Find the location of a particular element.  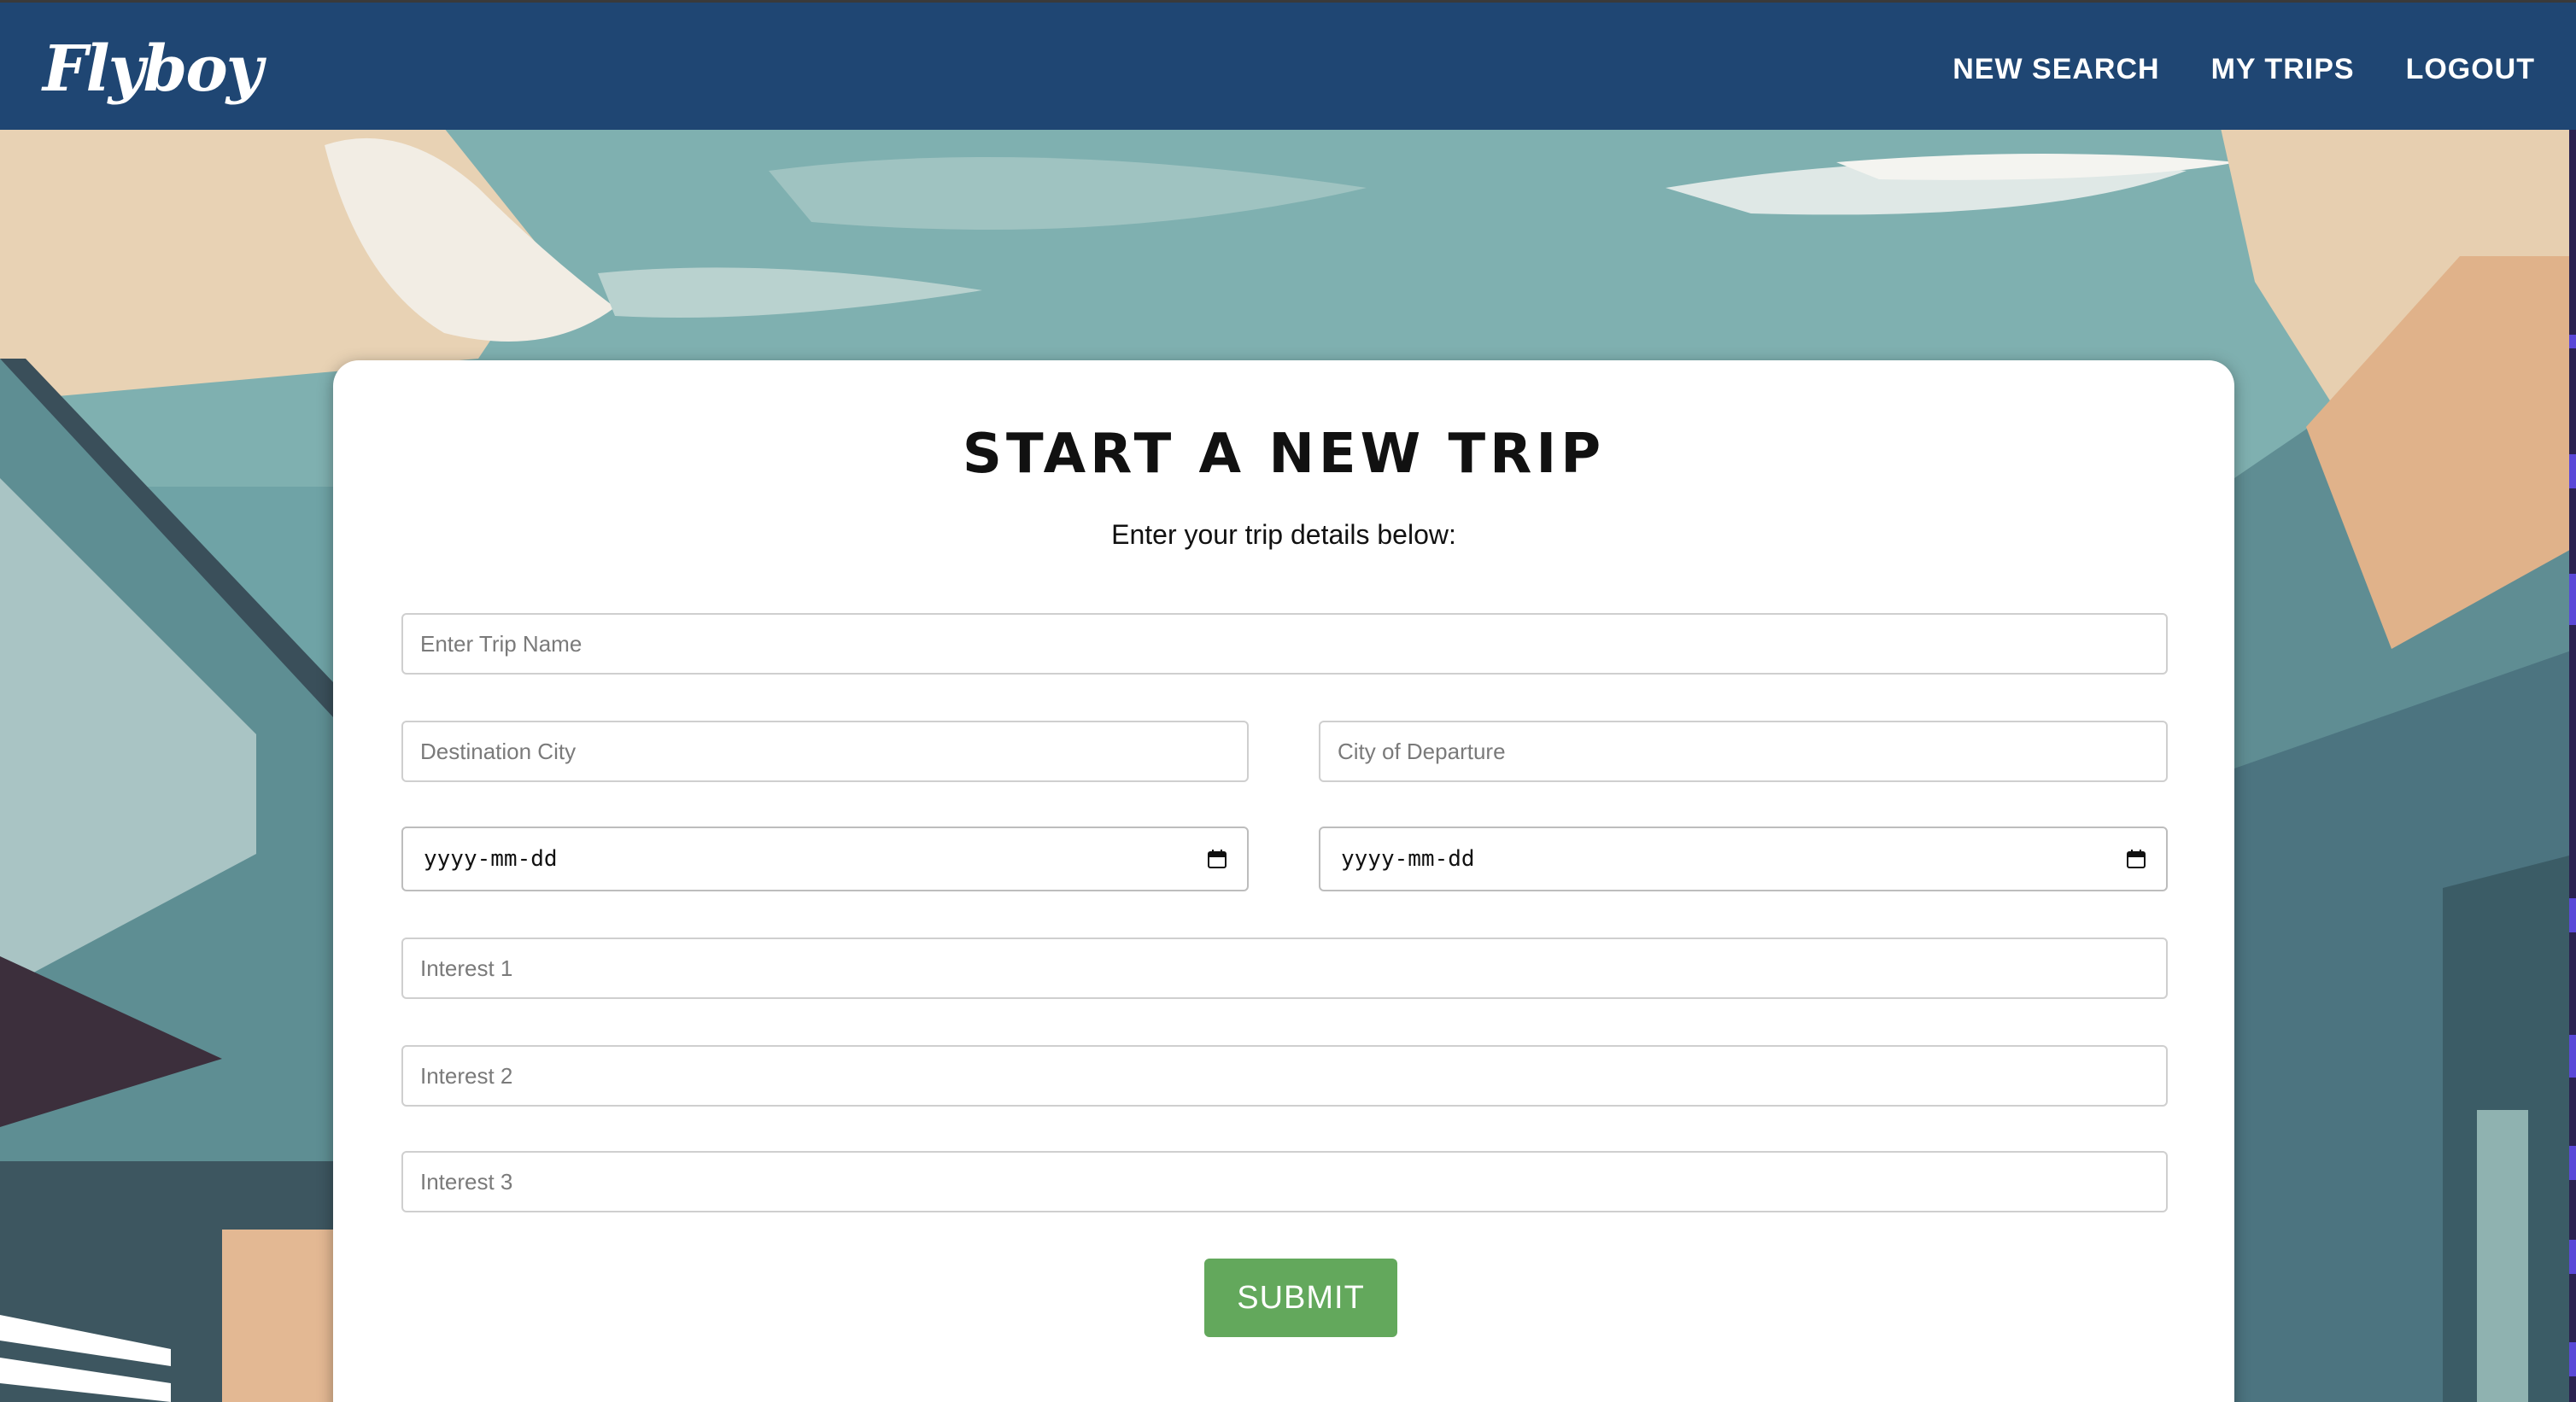

interest-1-input is located at coordinates (1284, 969).